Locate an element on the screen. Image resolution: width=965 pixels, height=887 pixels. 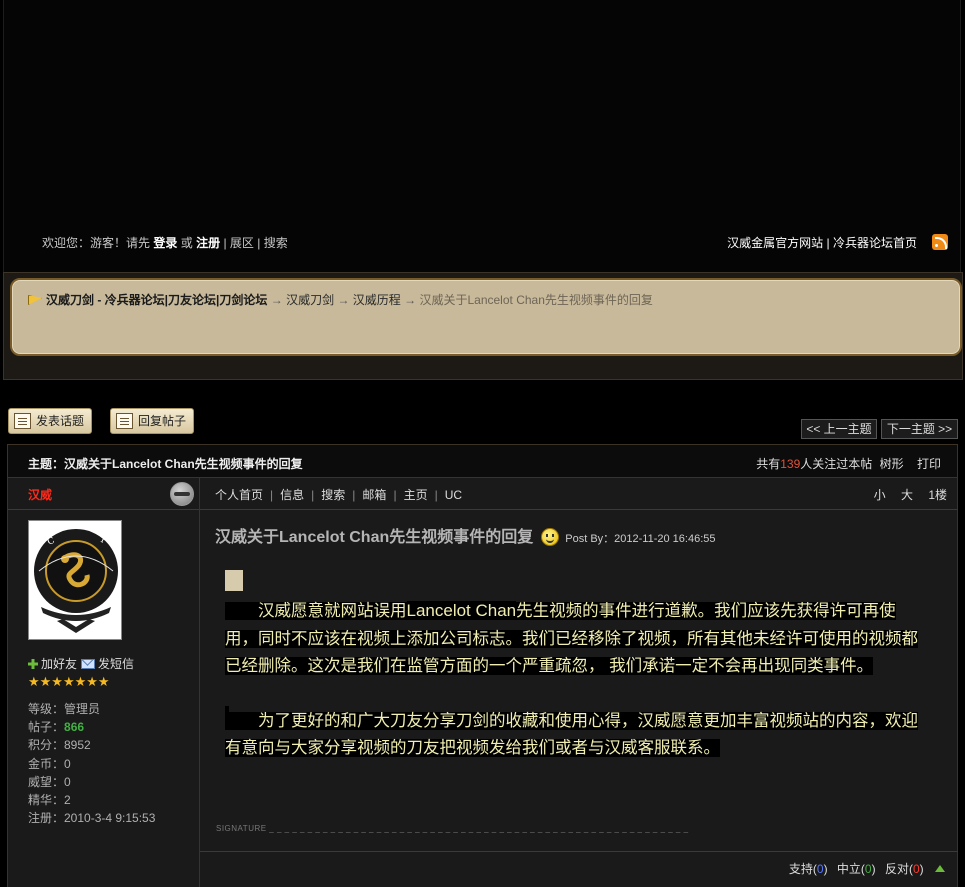
post-by: Post By：2012-11-20 16:46:55 is located at coordinates (640, 539).